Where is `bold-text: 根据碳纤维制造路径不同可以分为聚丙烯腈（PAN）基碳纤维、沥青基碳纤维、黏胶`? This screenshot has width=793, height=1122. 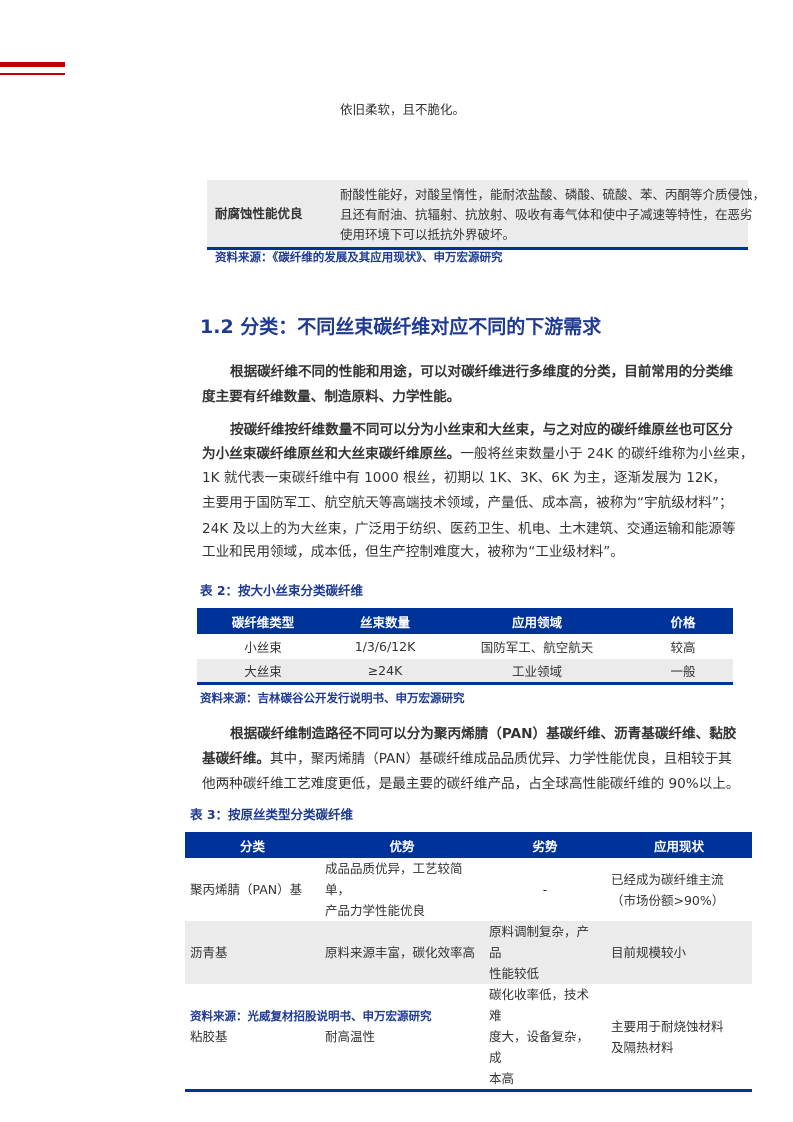 bold-text: 根据碳纤维制造路径不同可以分为聚丙烯腈（PAN）基碳纤维、沥青基碳纤维、黏胶 is located at coordinates (483, 734).